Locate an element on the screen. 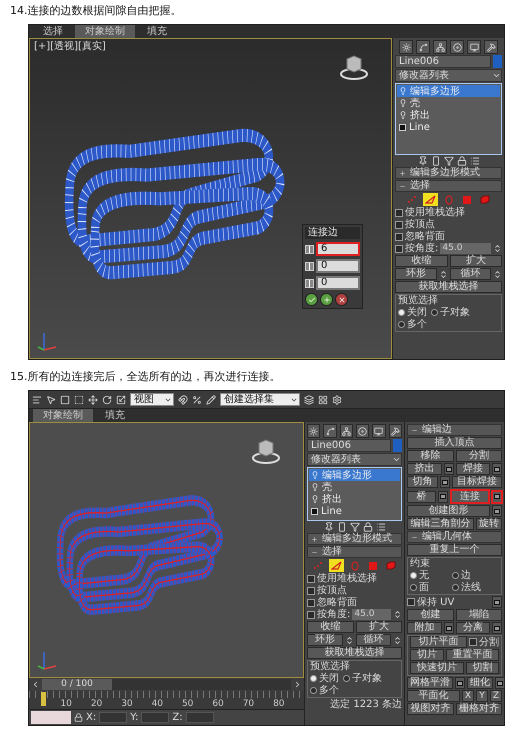 The height and width of the screenshot is (750, 518). command-button: 插入顶点 is located at coordinates (454, 443).